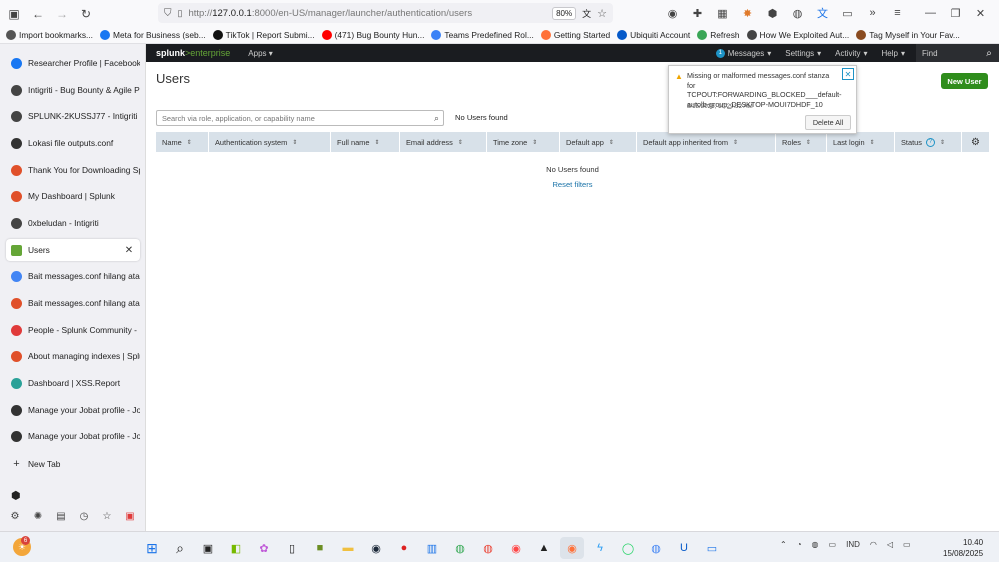 This screenshot has height=562, width=999. Describe the element at coordinates (264, 548) in the screenshot. I see `copilot-icon: ✿` at that location.